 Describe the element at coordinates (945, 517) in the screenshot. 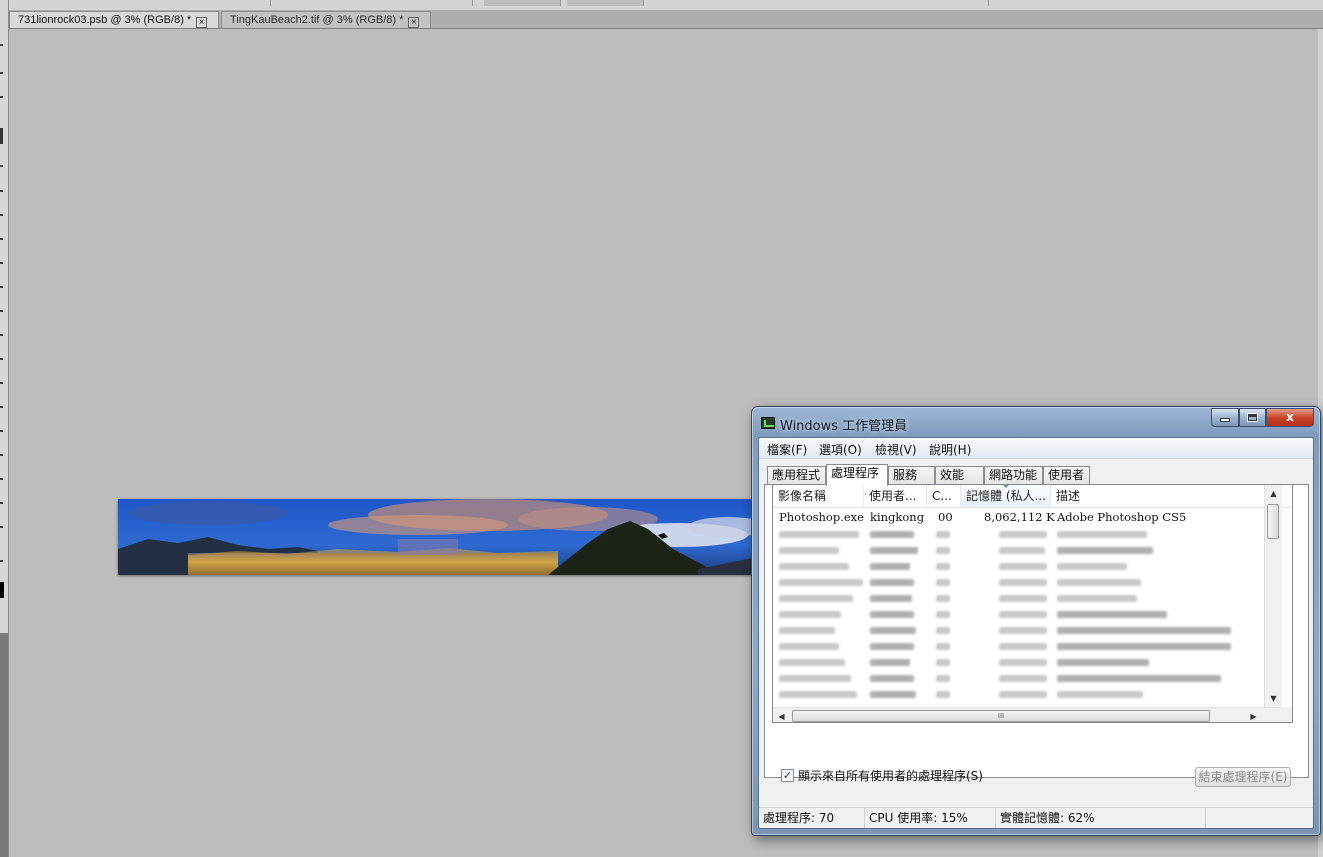

I see `process-cpu: 00` at that location.